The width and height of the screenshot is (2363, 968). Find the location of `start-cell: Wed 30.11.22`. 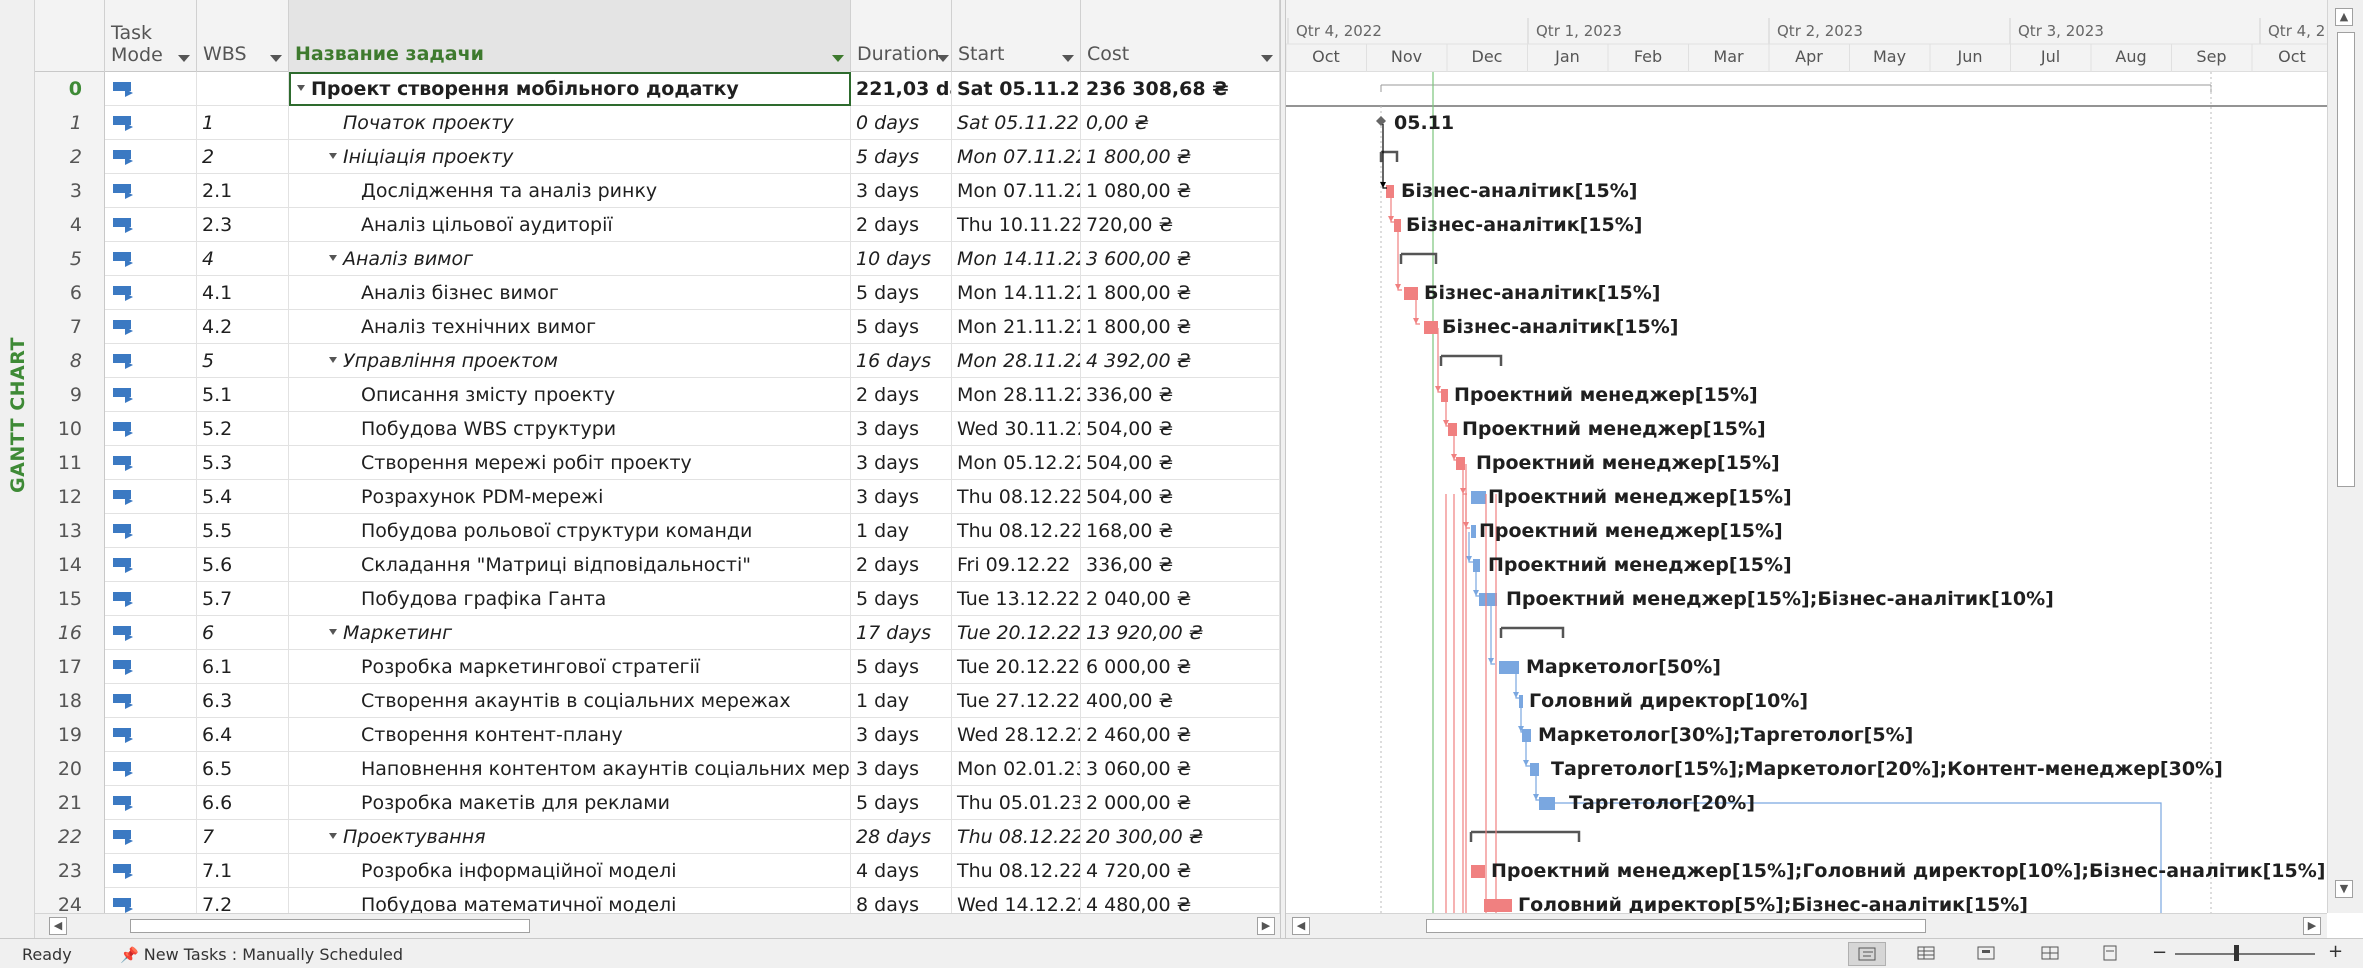

start-cell: Wed 30.11.22 is located at coordinates (1016, 429).